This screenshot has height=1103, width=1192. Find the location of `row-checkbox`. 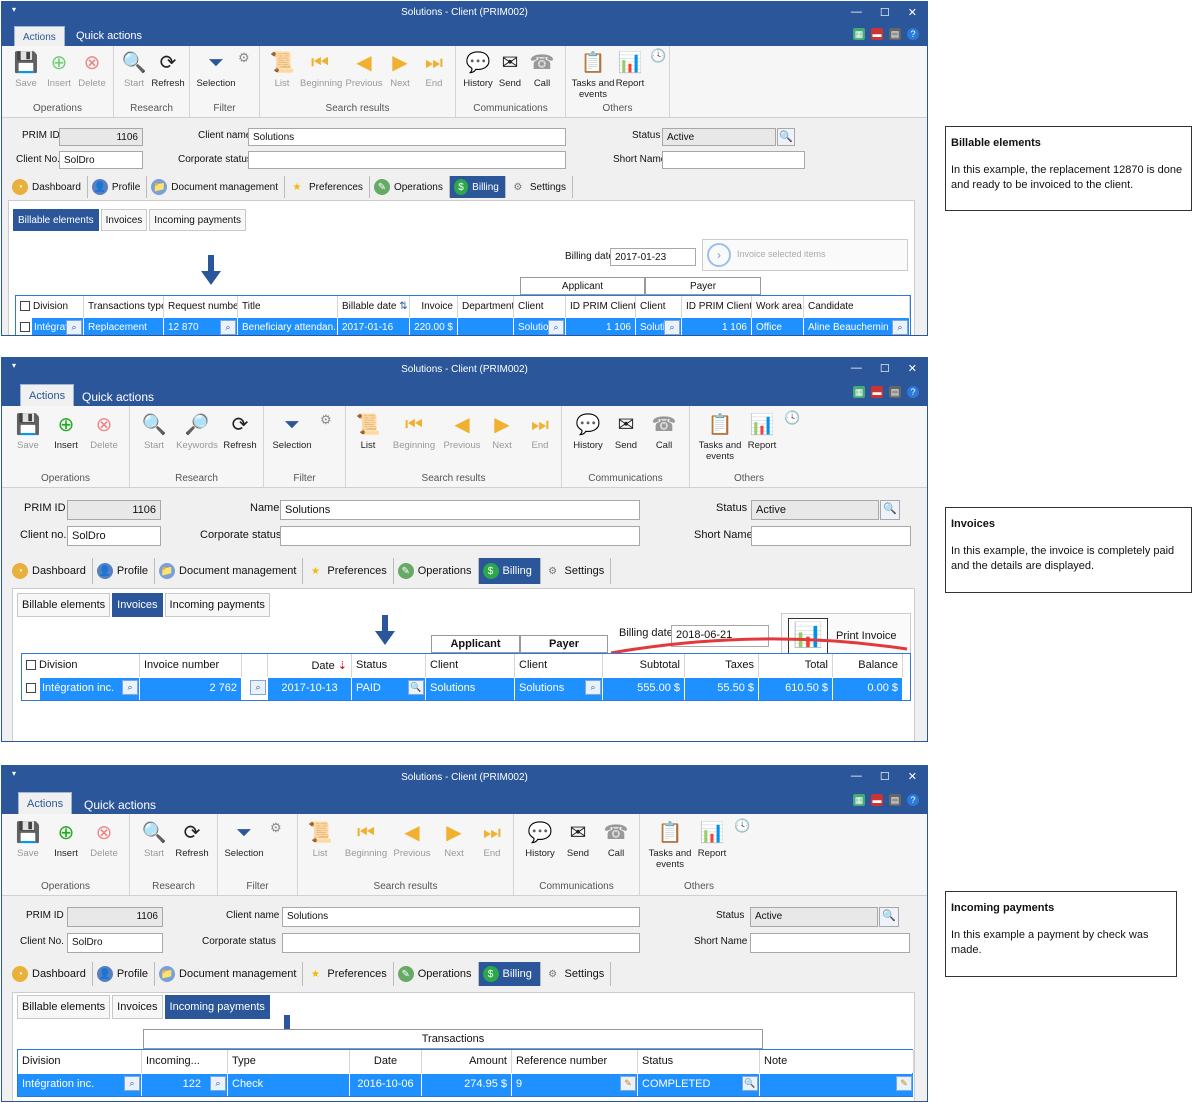

row-checkbox is located at coordinates (25, 327).